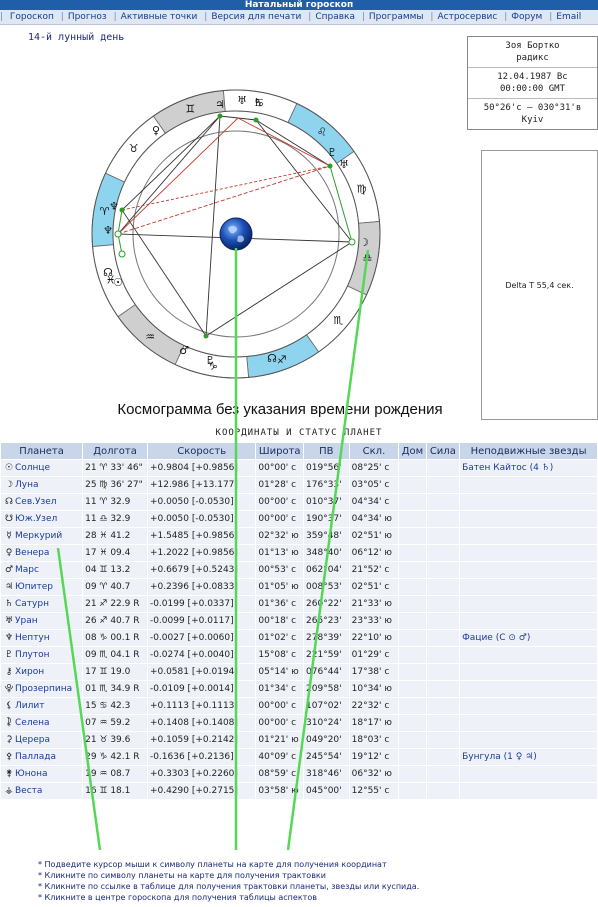 The width and height of the screenshot is (598, 907). I want to click on planet-name-cell: ♇ Плутон, so click(42, 655).